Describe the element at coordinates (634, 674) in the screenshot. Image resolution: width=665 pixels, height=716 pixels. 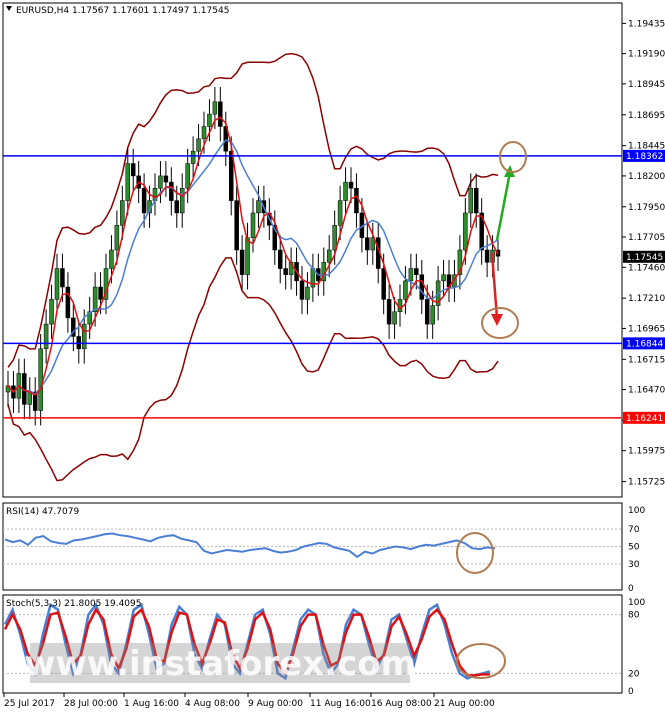
I see `stoch-tick-label: 20` at that location.